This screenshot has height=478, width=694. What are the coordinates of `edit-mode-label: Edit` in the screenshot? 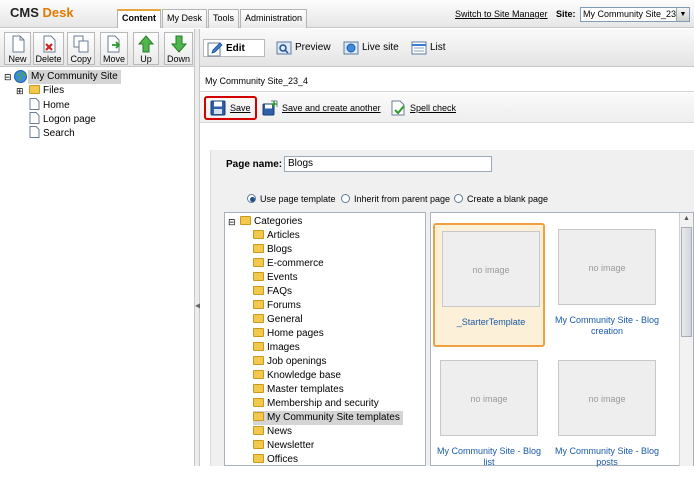 It's located at (235, 48).